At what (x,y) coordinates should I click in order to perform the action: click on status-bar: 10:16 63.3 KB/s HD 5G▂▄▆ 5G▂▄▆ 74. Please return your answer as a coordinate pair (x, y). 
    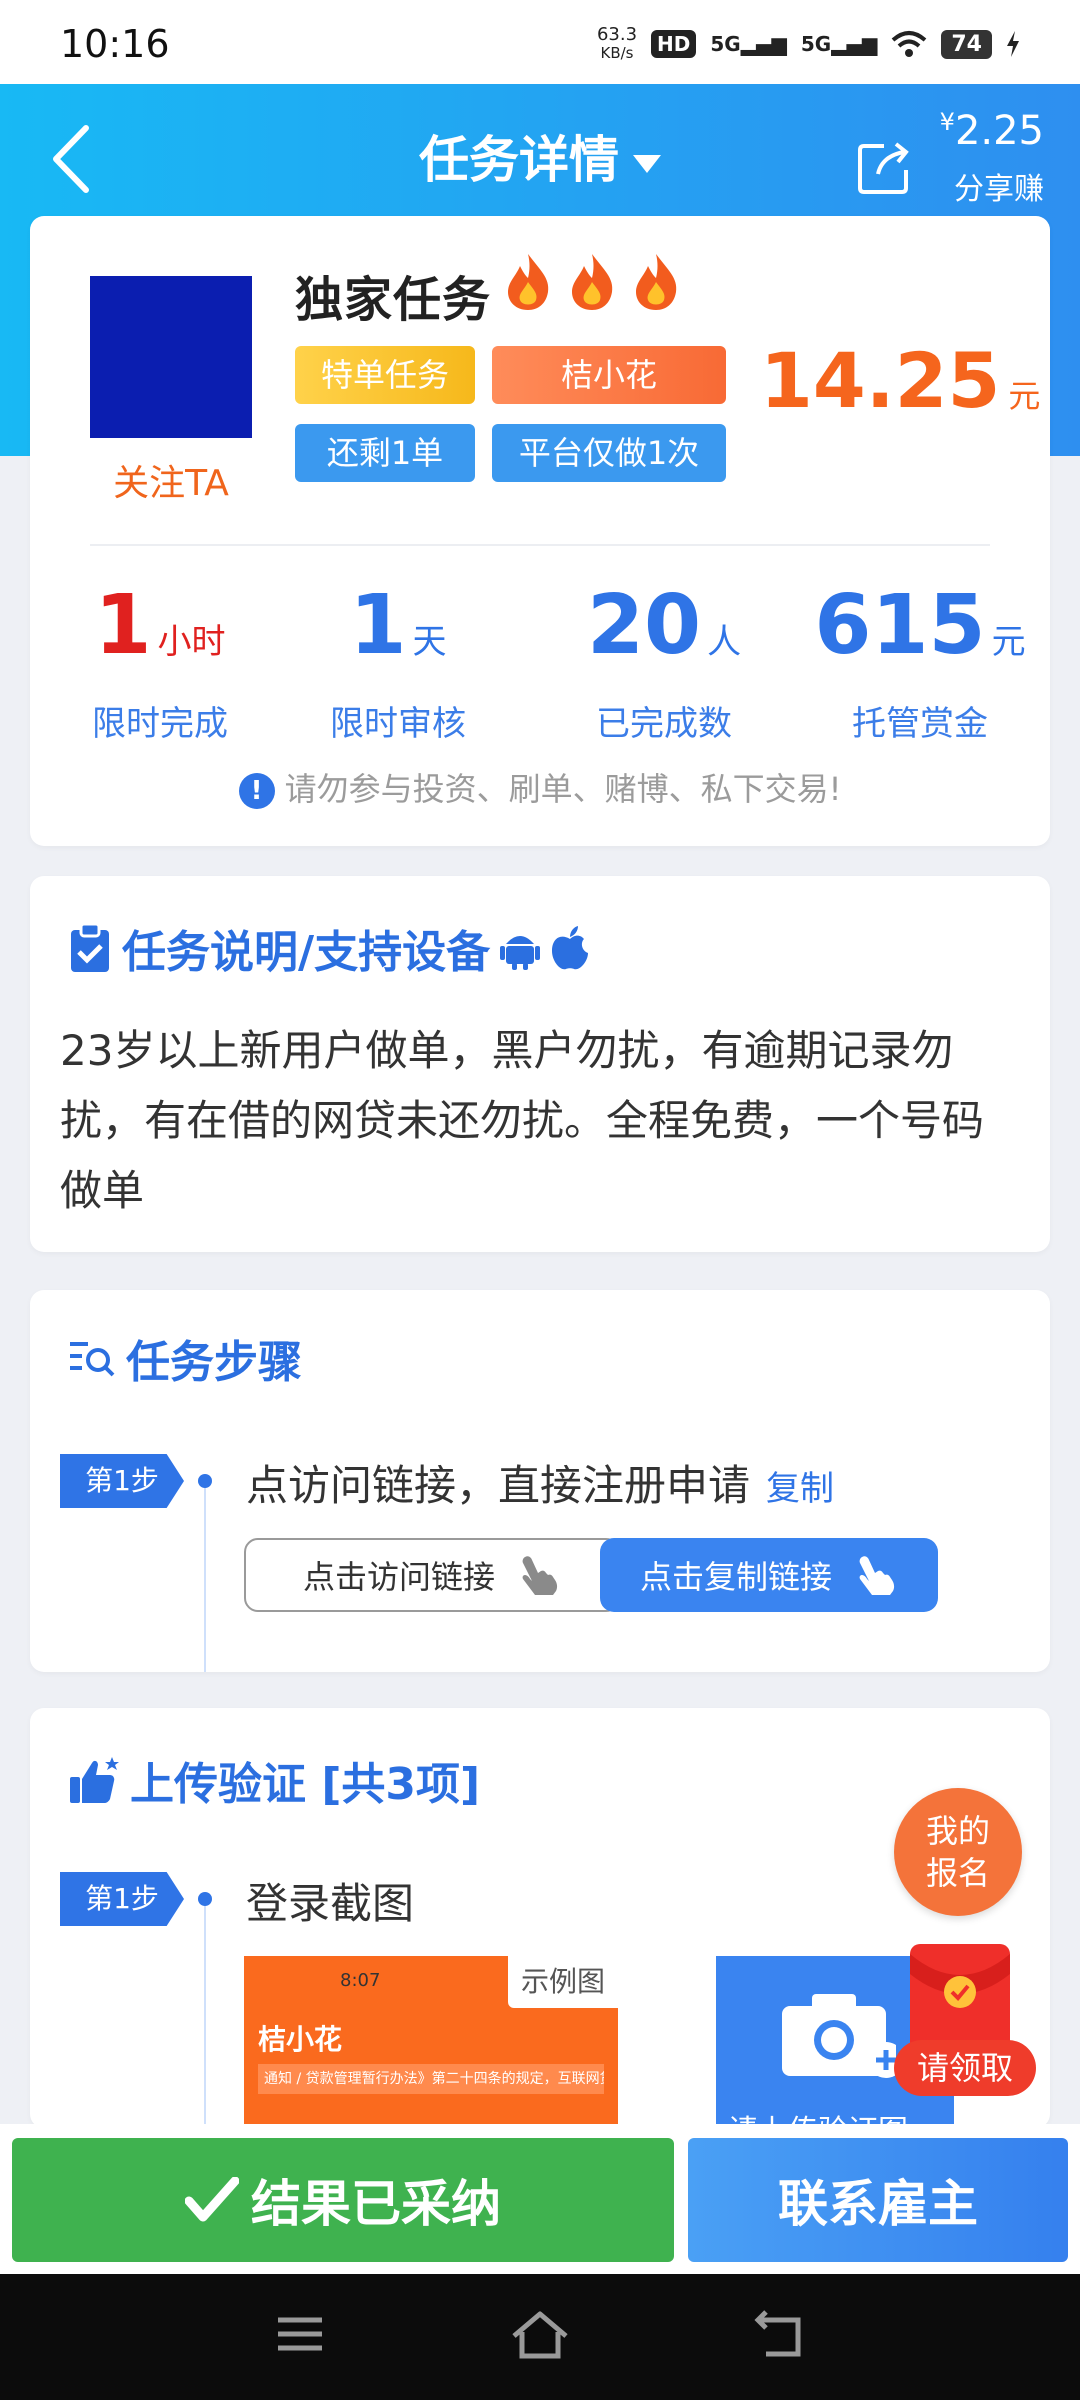
    Looking at the image, I should click on (540, 42).